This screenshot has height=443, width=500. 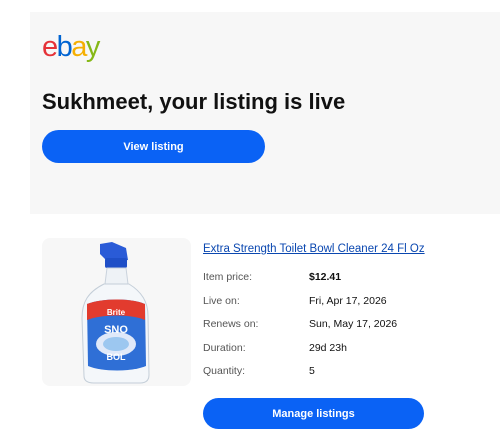 What do you see at coordinates (353, 324) in the screenshot?
I see `renews-on-value: Sun, May 17, 2026` at bounding box center [353, 324].